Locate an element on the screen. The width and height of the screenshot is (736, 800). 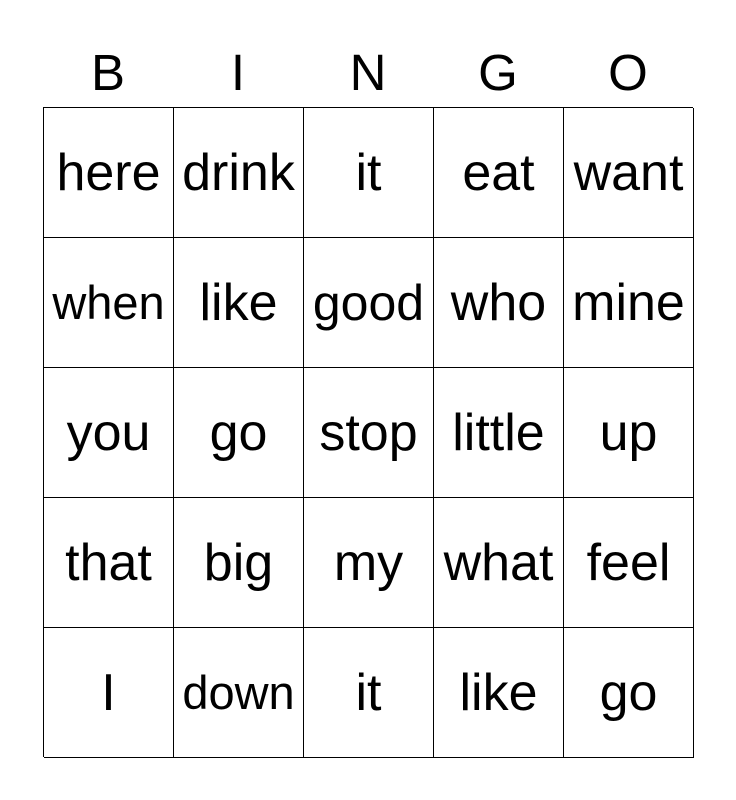
bingo-cell: you is located at coordinates (109, 433).